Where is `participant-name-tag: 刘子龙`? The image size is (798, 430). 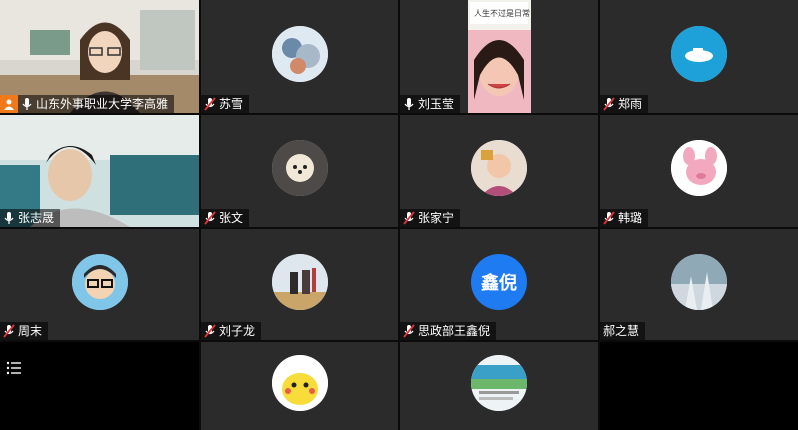 participant-name-tag: 刘子龙 is located at coordinates (231, 331).